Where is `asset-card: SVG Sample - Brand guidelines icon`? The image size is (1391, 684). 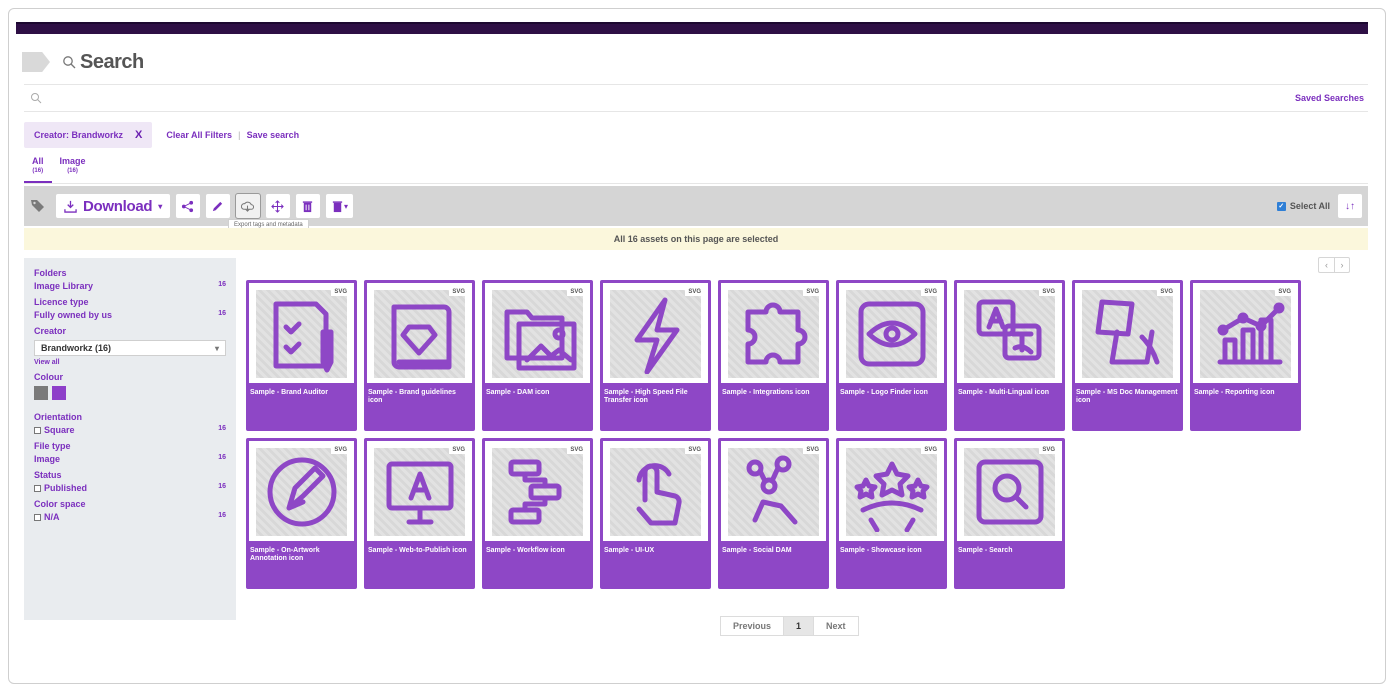
asset-card: SVG Sample - Brand guidelines icon is located at coordinates (419, 355).